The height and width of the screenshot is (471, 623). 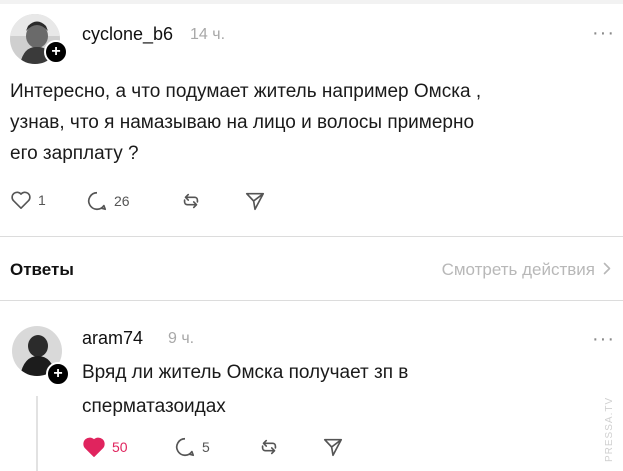 What do you see at coordinates (21, 200) in the screenshot?
I see `heart-icon` at bounding box center [21, 200].